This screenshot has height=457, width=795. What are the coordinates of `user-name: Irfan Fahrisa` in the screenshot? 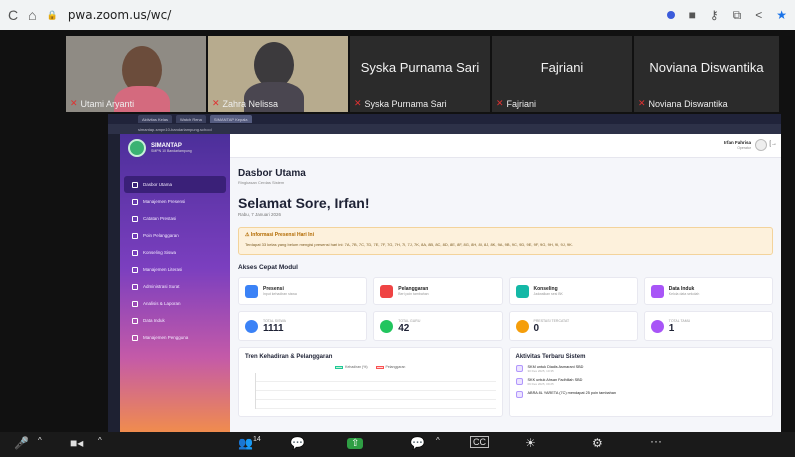 It's located at (737, 142).